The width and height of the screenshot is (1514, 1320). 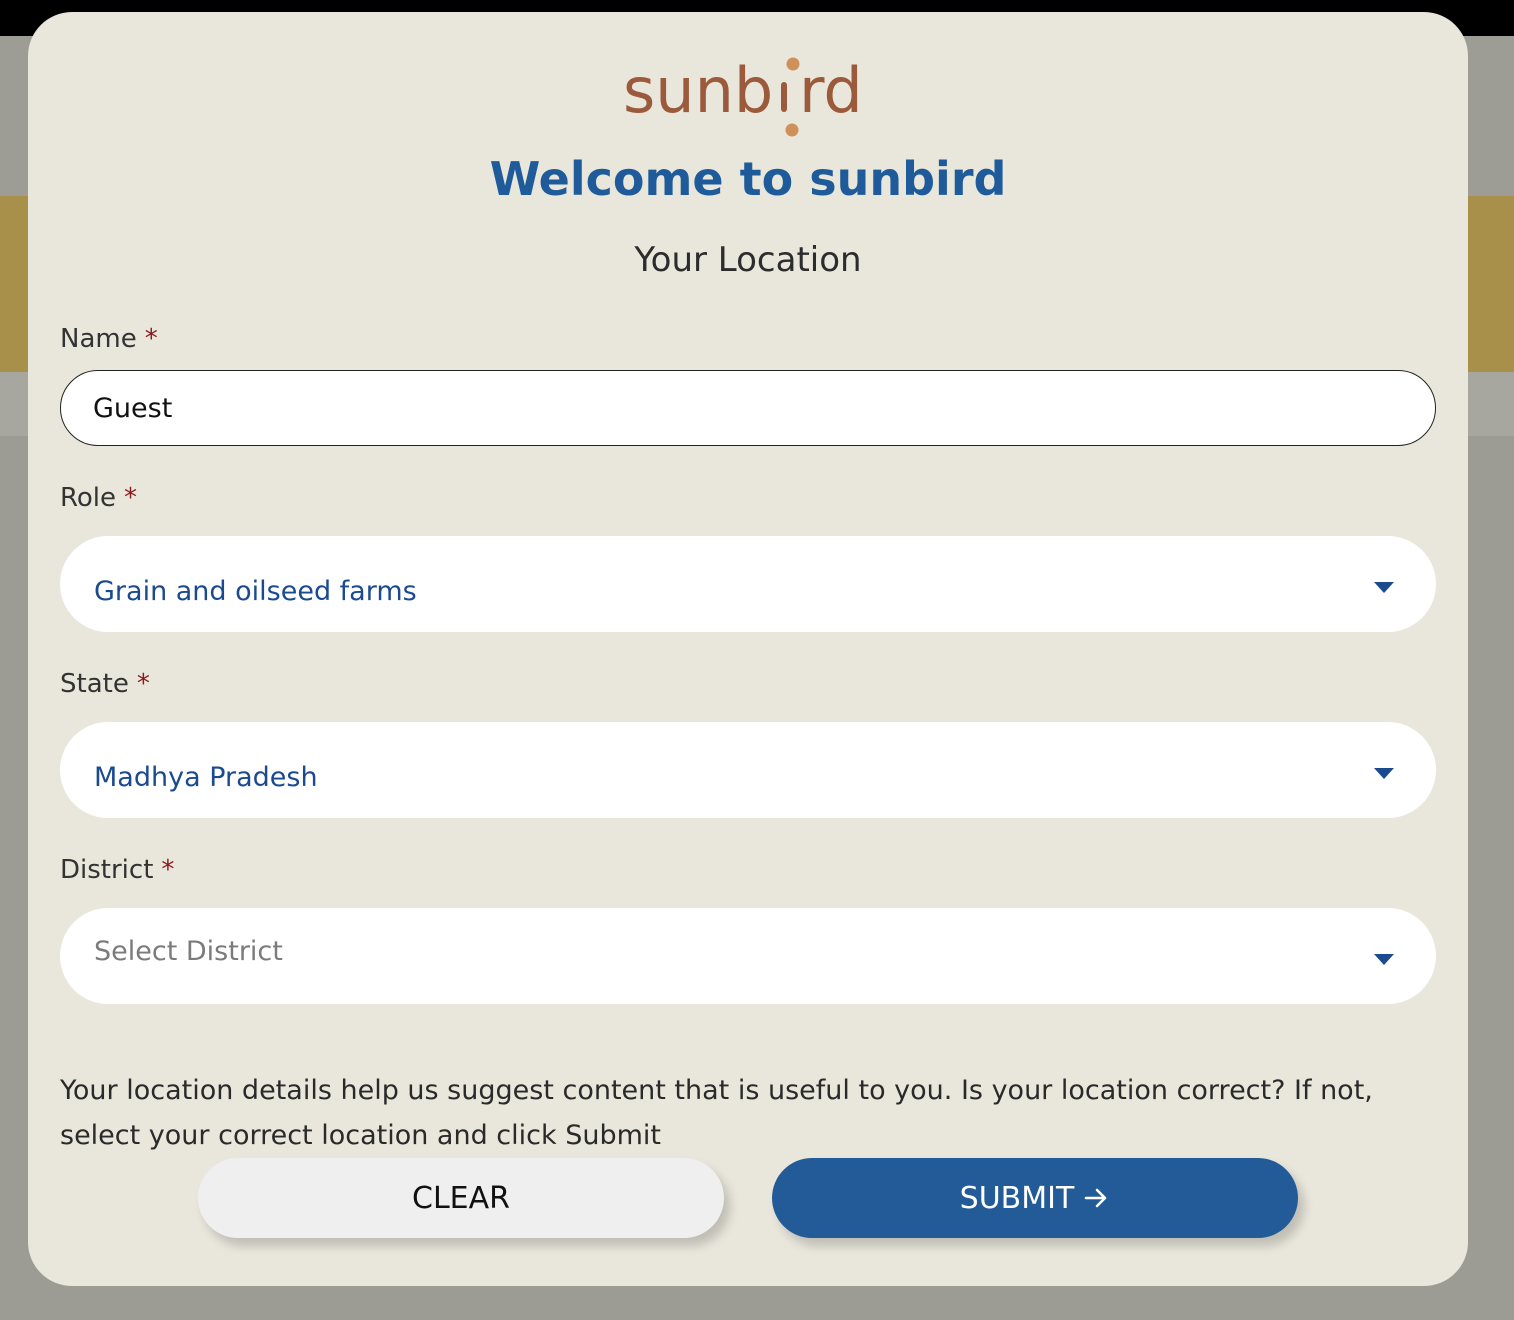 I want to click on role-label: Role *, so click(x=98, y=498).